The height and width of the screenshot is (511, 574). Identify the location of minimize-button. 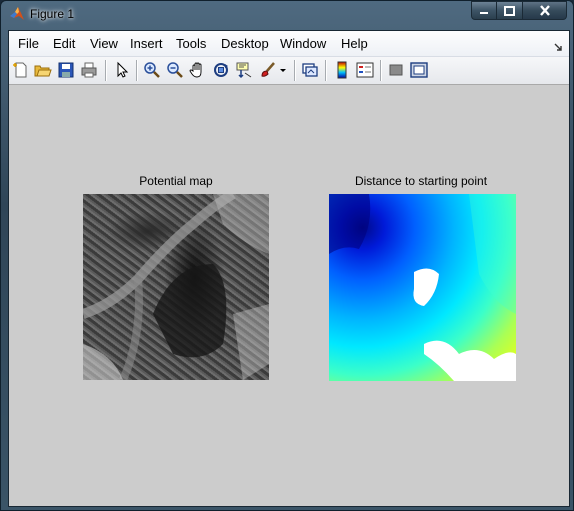
(484, 10).